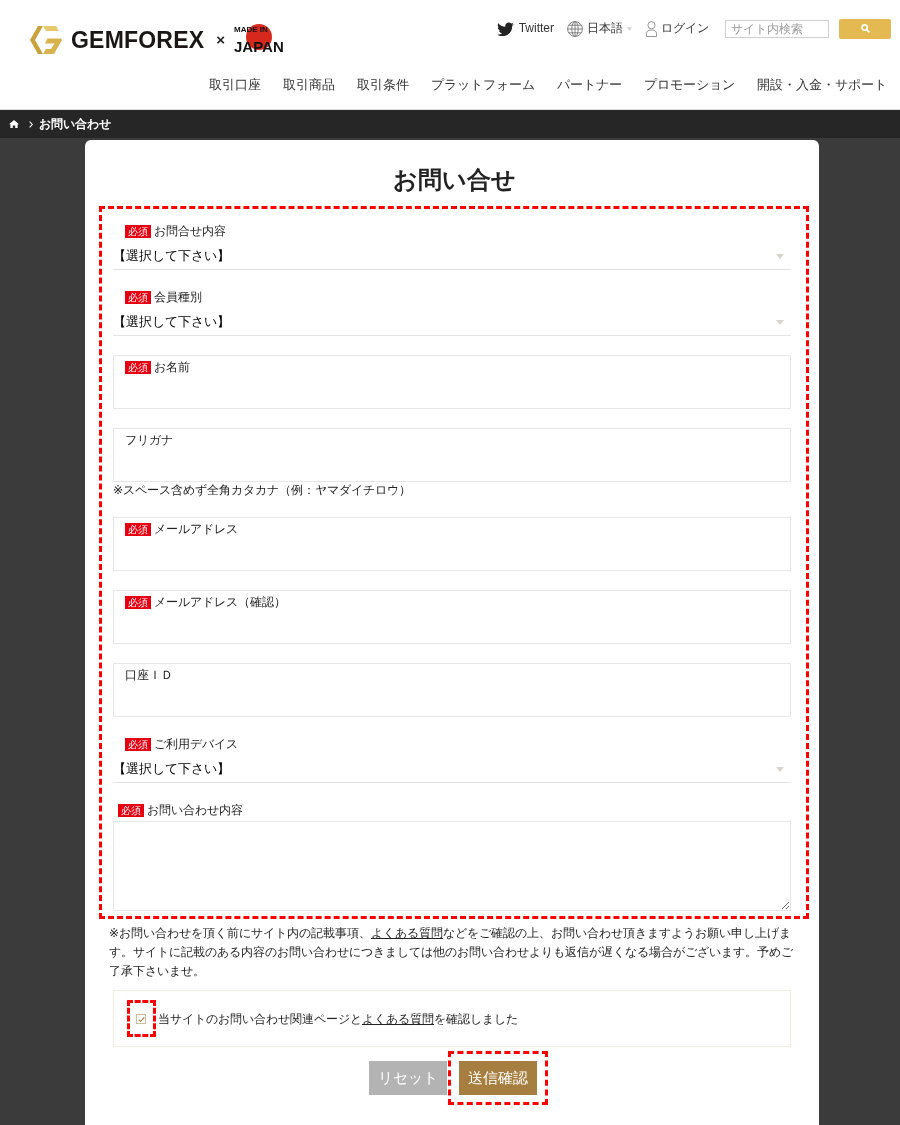 The height and width of the screenshot is (1125, 900). Describe the element at coordinates (149, 675) in the screenshot. I see `field-label: 口座ＩＤ` at that location.